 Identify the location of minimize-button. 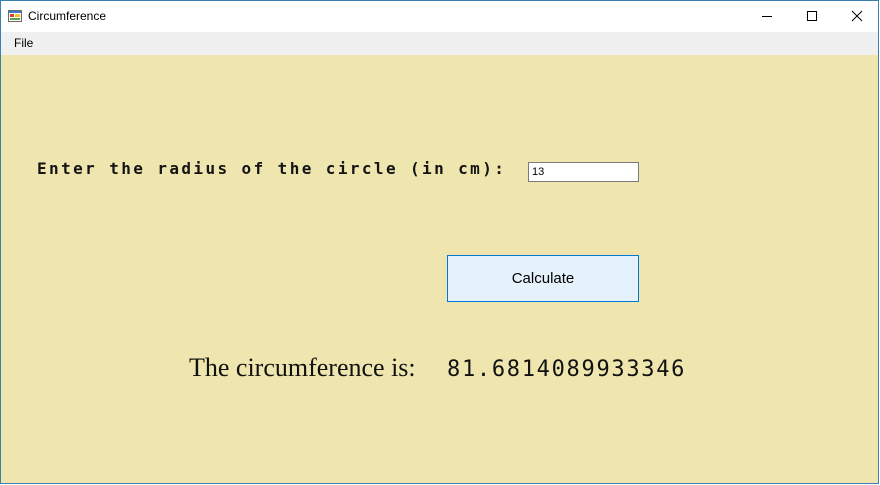
(766, 16).